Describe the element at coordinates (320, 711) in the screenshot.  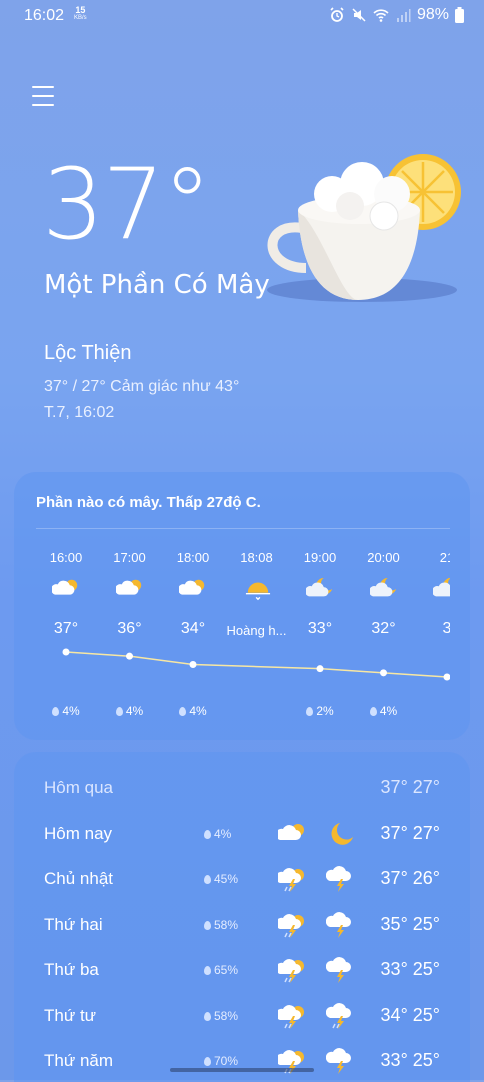
I see `hourly-precip: 2%` at that location.